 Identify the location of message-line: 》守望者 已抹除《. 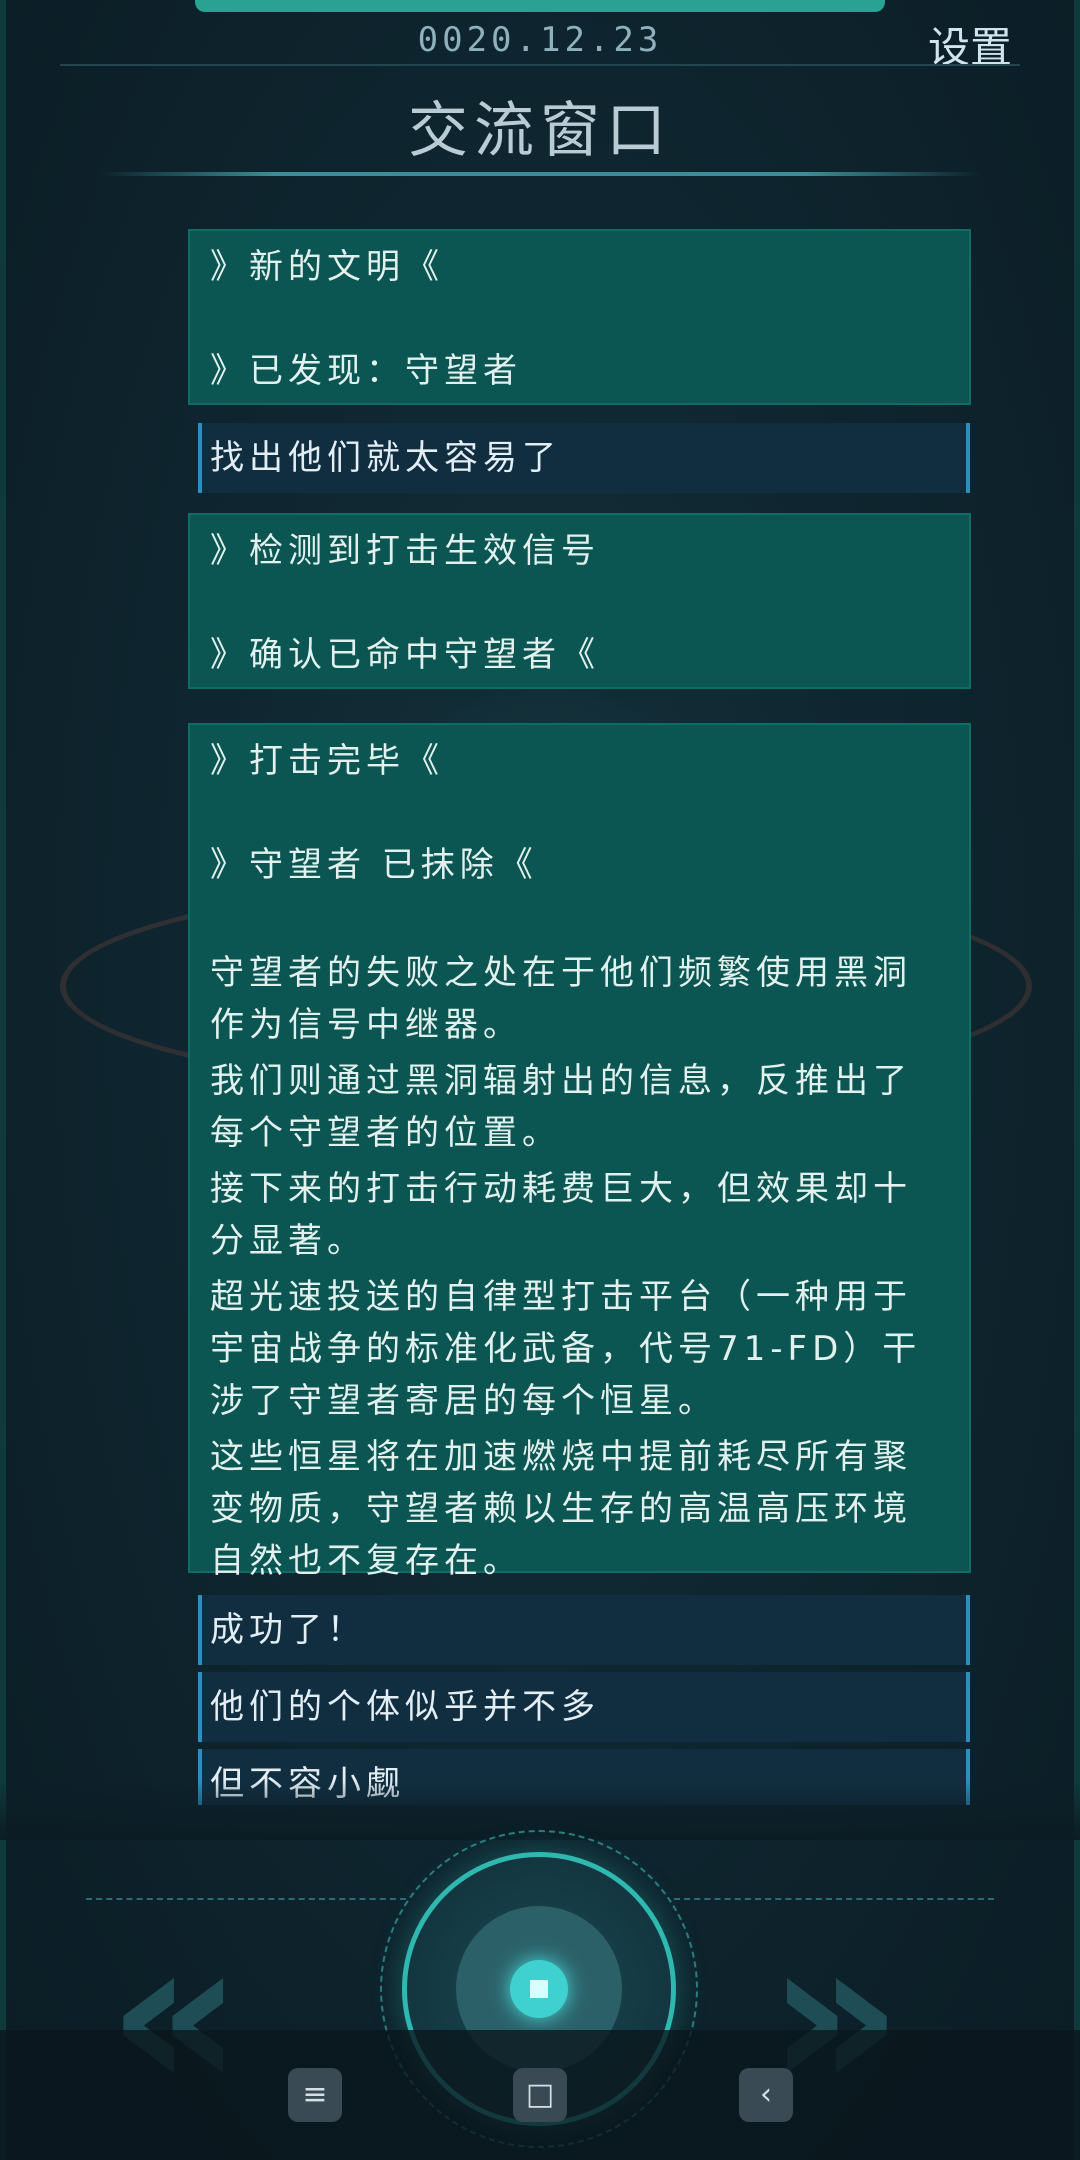
(374, 865).